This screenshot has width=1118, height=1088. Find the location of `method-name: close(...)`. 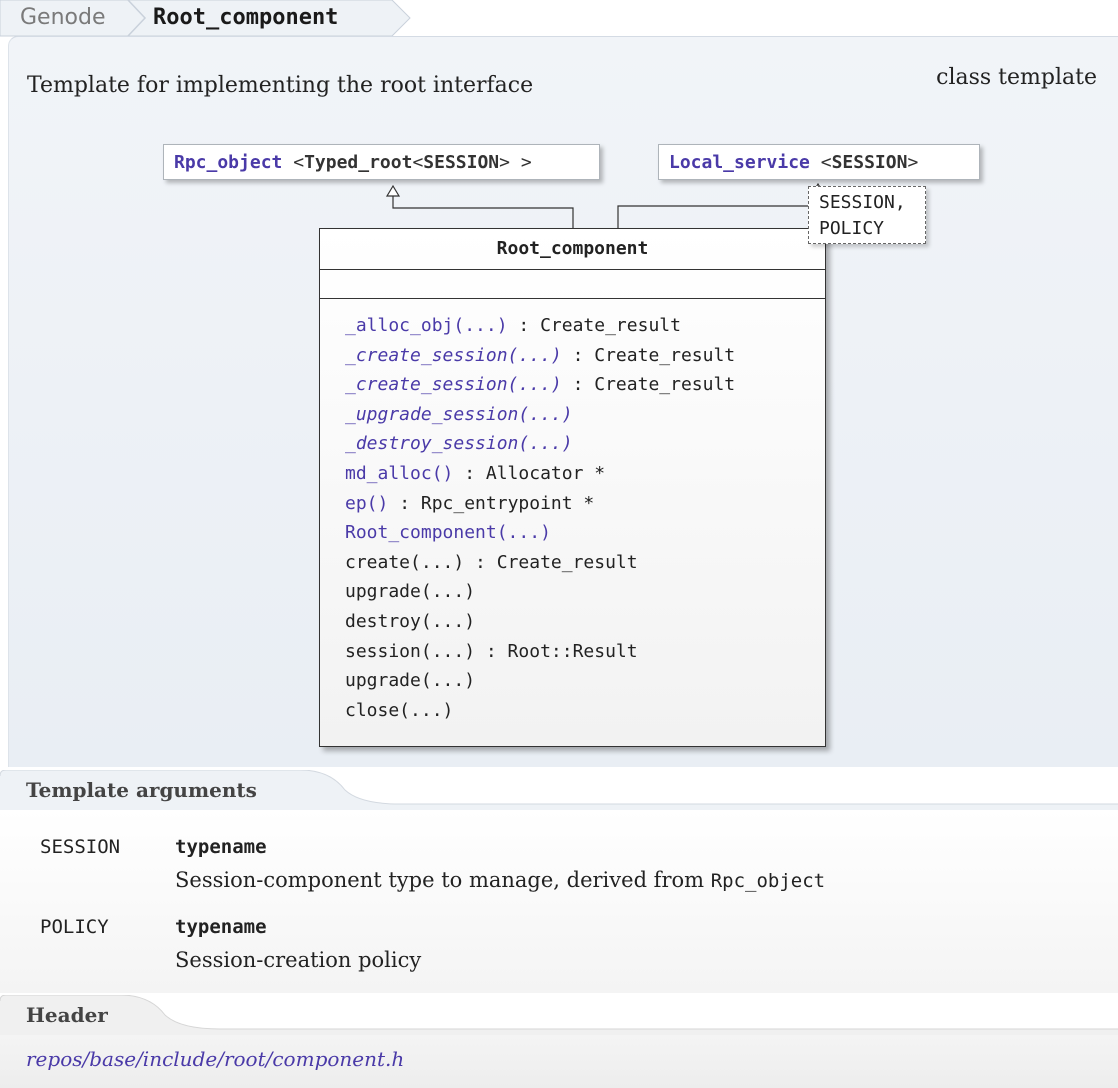

method-name: close(...) is located at coordinates (399, 710).